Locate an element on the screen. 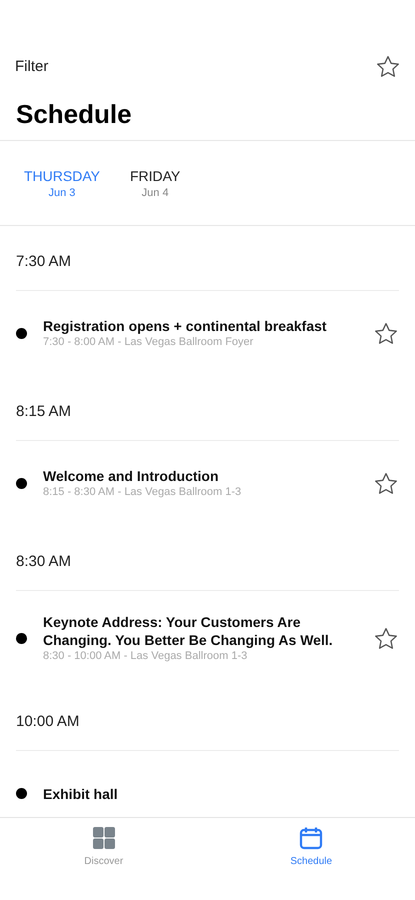 Image resolution: width=415 pixels, height=900 pixels. tab-bar-item: Discover is located at coordinates (104, 848).